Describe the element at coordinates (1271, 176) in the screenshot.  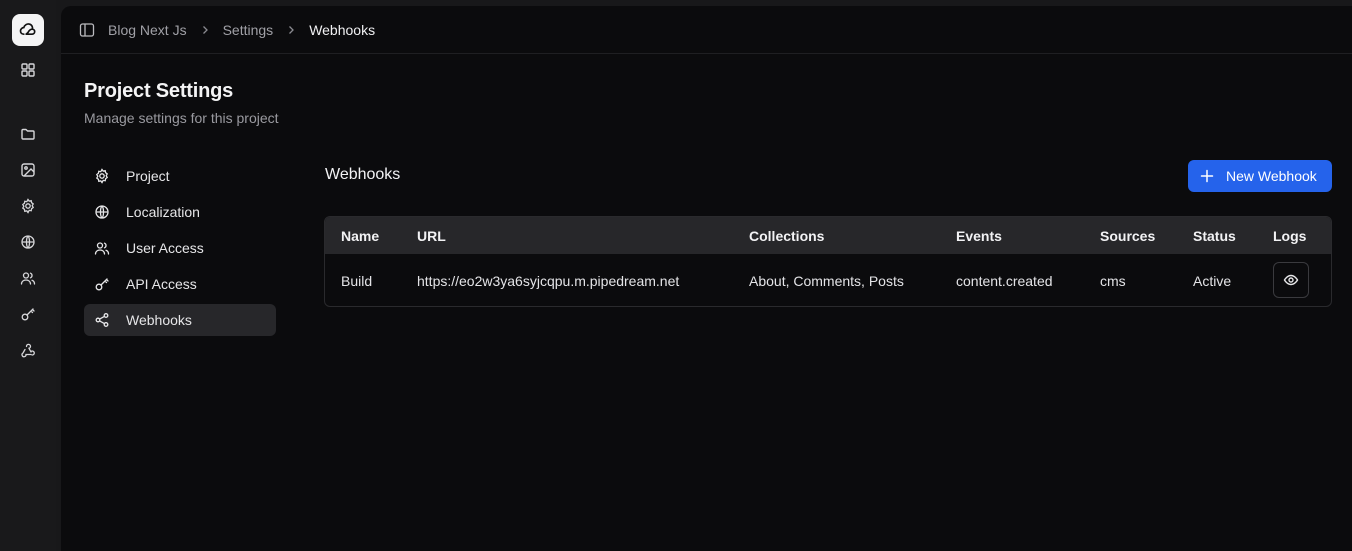
I see `new-webhook-label: New Webhook` at that location.